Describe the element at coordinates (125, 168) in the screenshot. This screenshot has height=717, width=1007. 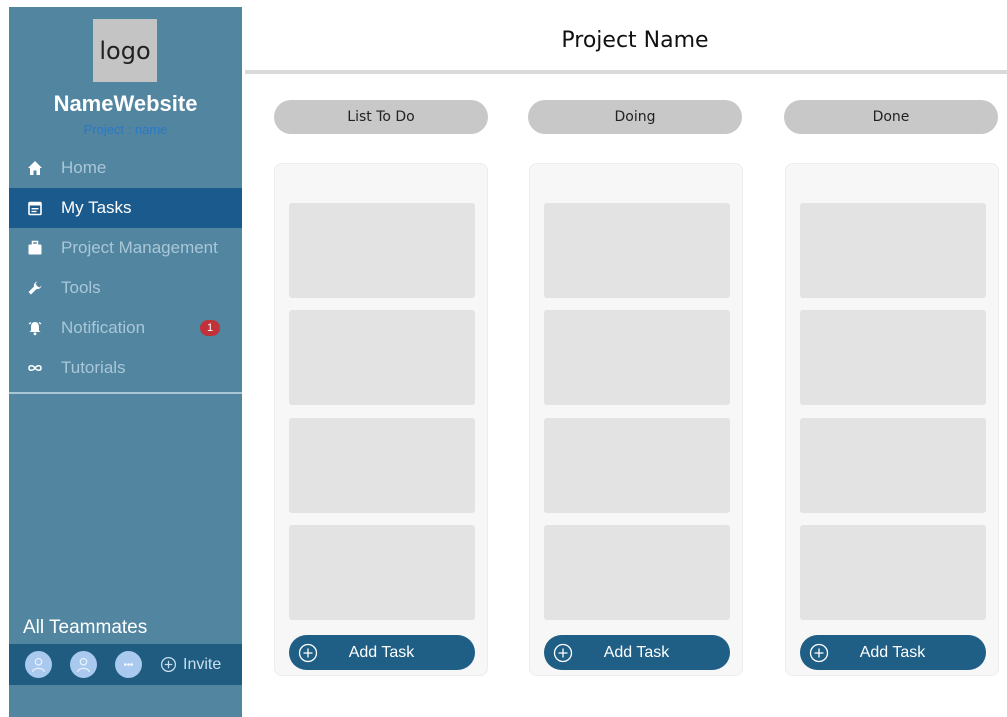
I see `sidebar-item-home: Home` at that location.